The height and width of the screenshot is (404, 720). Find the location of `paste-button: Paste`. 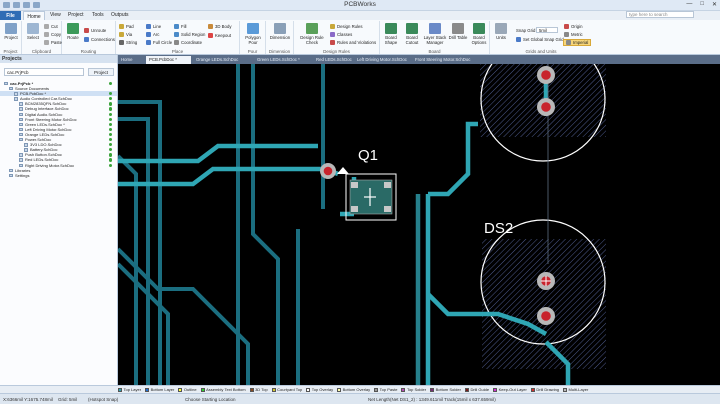

paste-button: Paste is located at coordinates (53, 42).